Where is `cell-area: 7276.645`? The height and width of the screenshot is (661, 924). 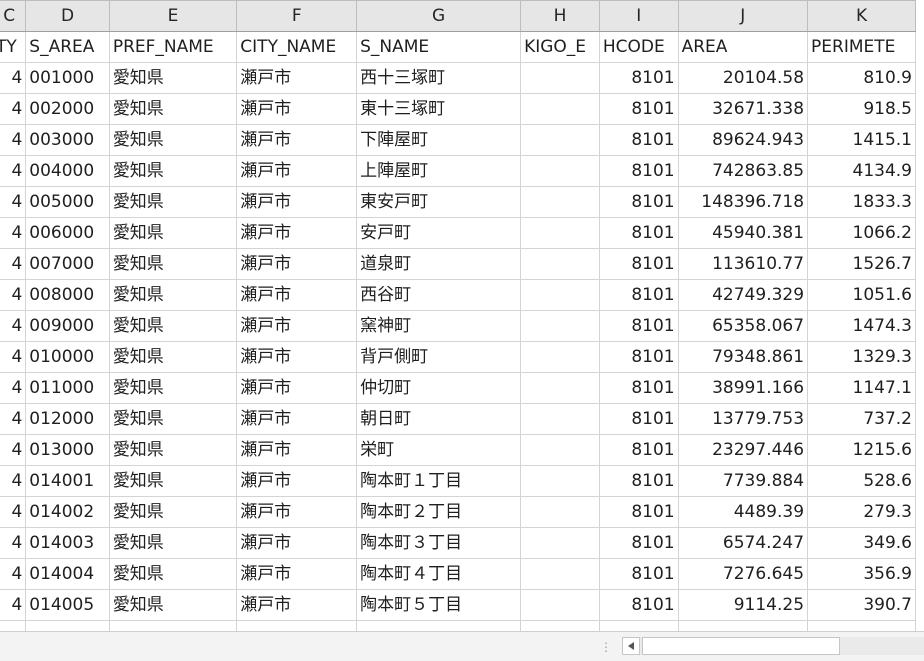
cell-area: 7276.645 is located at coordinates (743, 574).